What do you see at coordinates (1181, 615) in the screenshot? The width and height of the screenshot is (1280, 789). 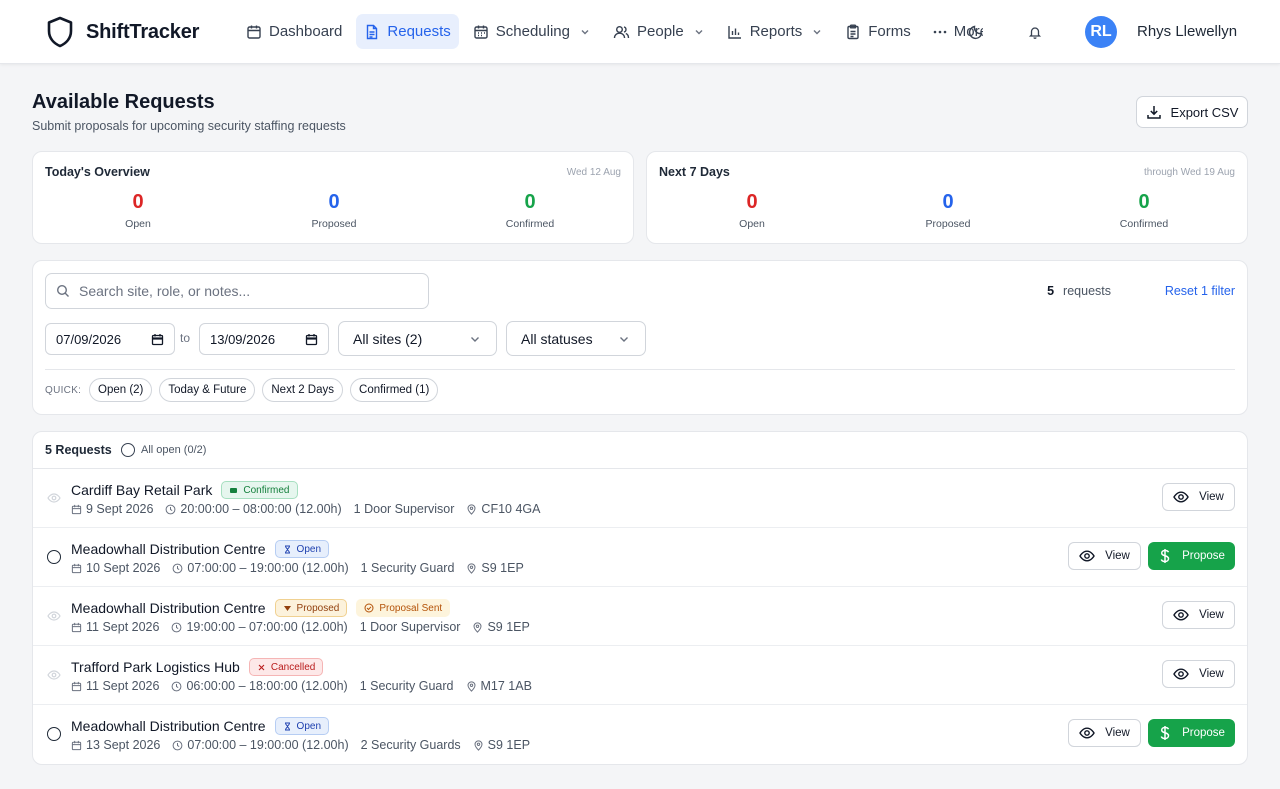 I see `eye-icon` at bounding box center [1181, 615].